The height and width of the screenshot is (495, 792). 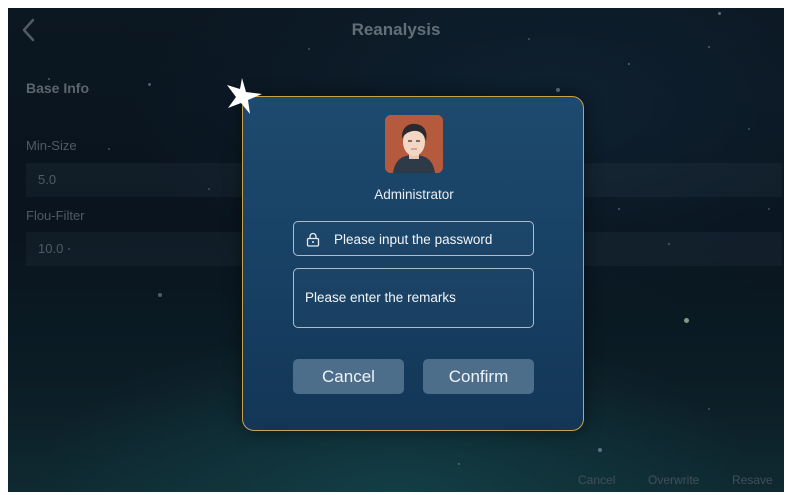 I want to click on star-icon, so click(x=244, y=96).